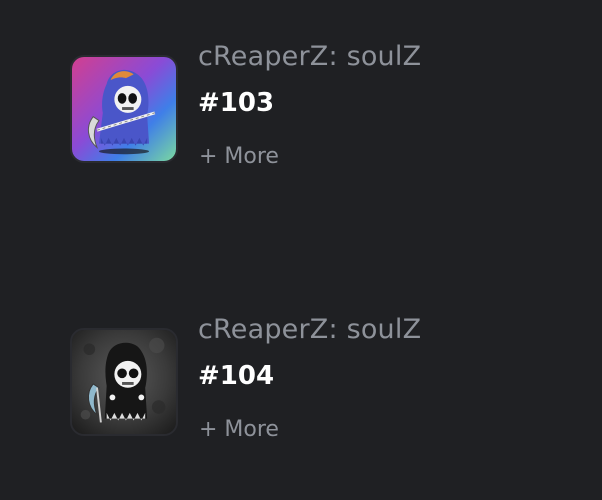 The height and width of the screenshot is (500, 602). Describe the element at coordinates (236, 376) in the screenshot. I see `token-id: #104` at that location.